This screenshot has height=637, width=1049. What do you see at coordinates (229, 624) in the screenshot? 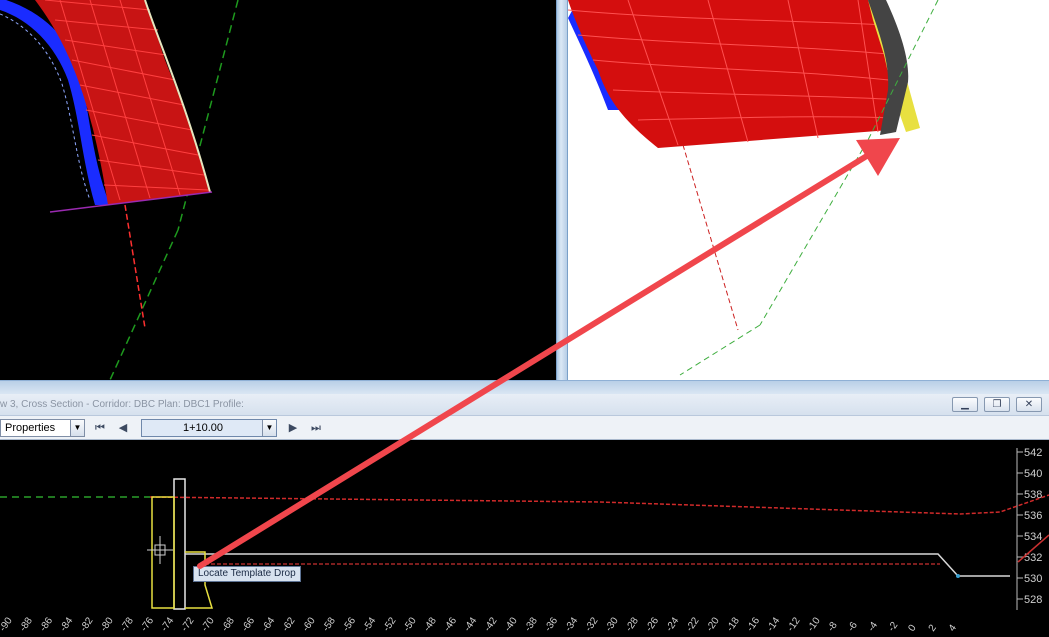
I see `offset-label: -68` at bounding box center [229, 624].